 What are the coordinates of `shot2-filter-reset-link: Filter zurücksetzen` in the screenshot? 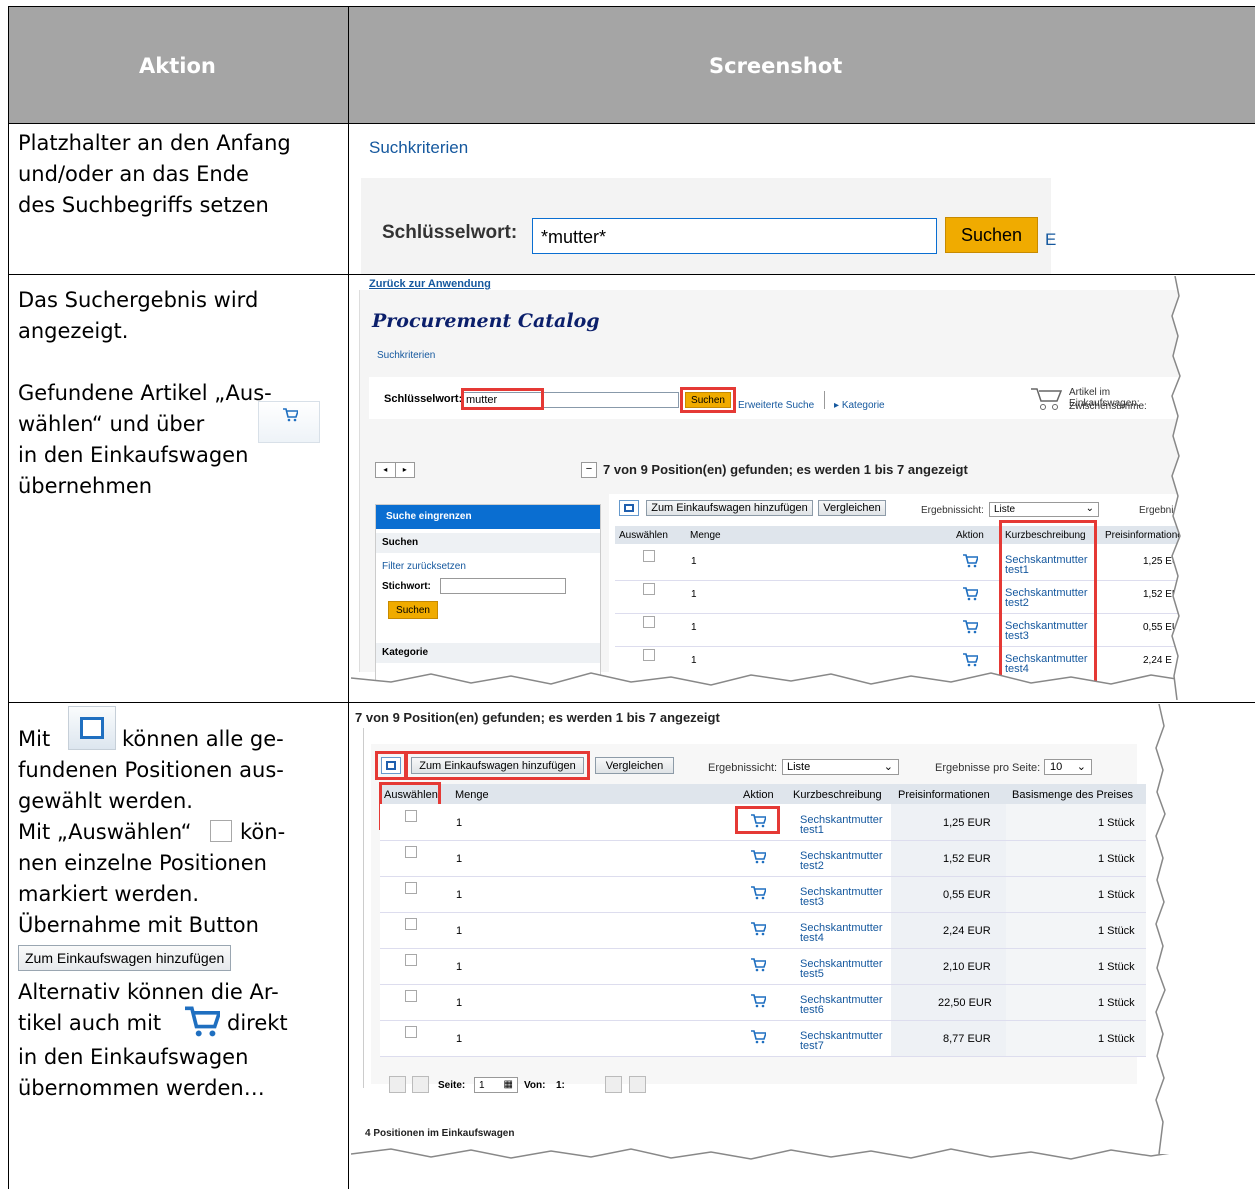 It's located at (424, 566).